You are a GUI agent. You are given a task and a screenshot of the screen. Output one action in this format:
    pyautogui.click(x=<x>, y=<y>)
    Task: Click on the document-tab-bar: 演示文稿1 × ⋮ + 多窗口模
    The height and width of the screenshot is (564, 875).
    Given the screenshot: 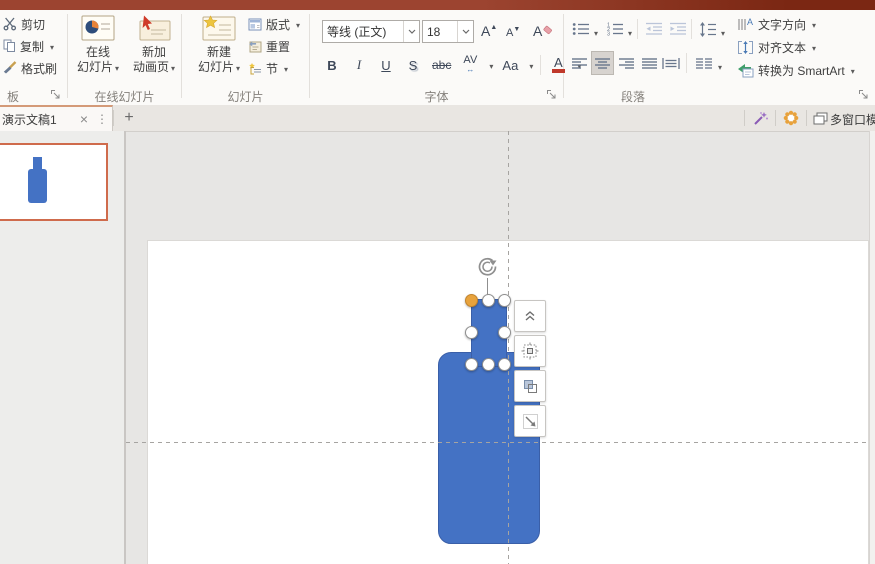 What is the action you would take?
    pyautogui.click(x=437, y=118)
    